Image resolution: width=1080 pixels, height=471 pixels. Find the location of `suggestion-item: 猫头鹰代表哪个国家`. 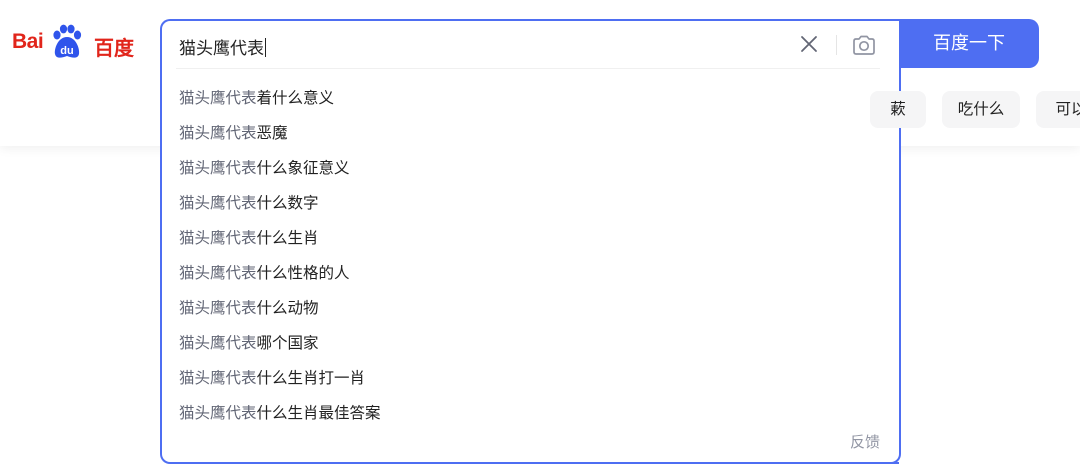

suggestion-item: 猫头鹰代表哪个国家 is located at coordinates (280, 349).